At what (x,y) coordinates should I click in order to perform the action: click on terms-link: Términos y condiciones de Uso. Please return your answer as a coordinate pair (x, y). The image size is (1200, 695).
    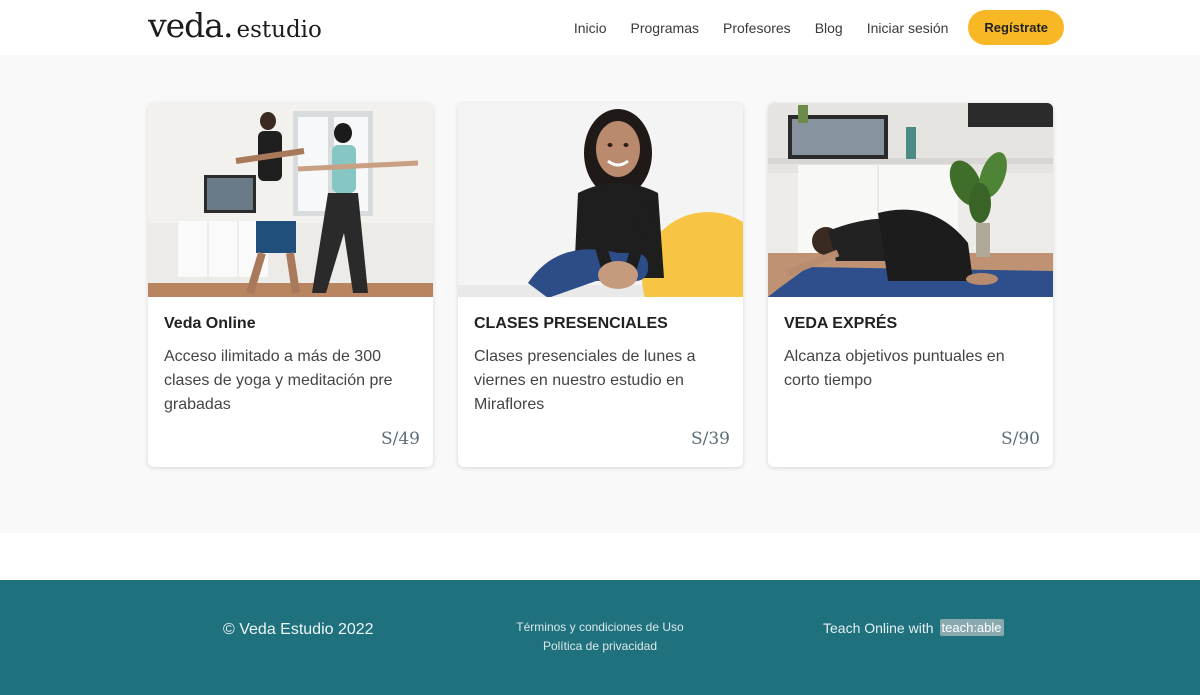
    Looking at the image, I should click on (600, 627).